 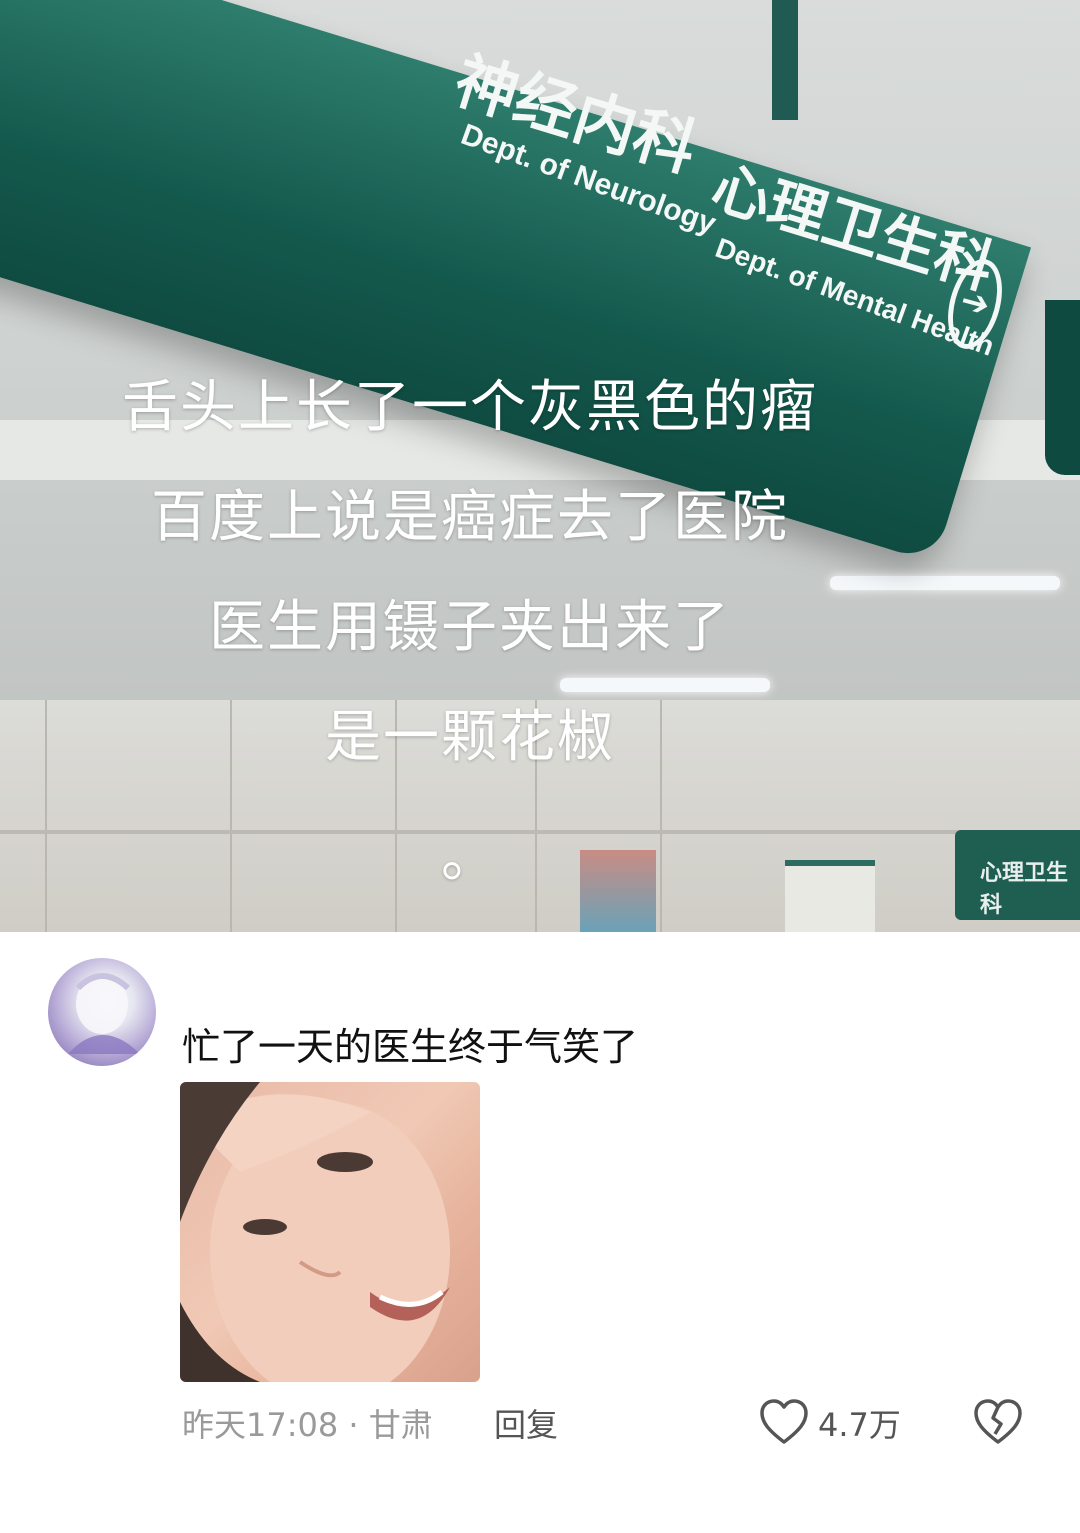 I want to click on comment-sticker-image, so click(x=330, y=1232).